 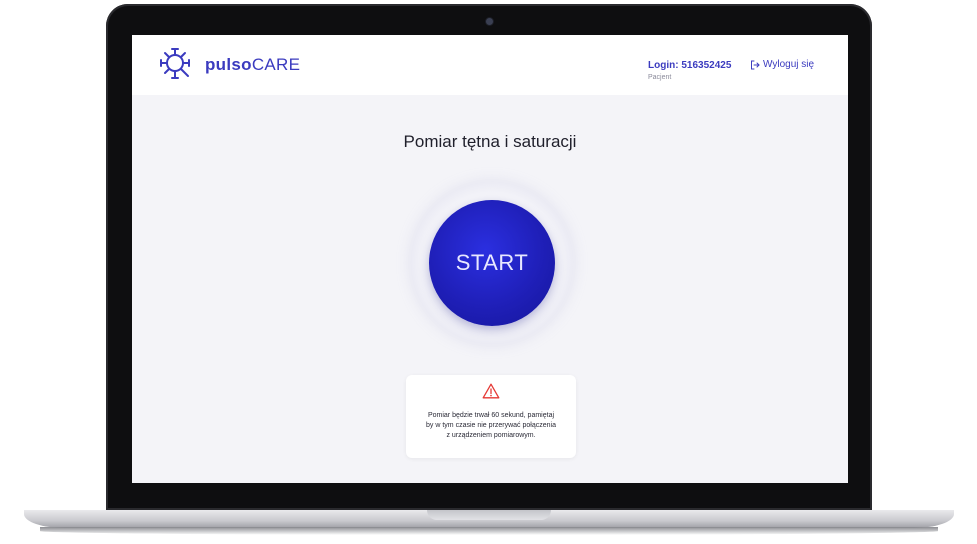 I want to click on laptop-shadow, so click(x=489, y=531).